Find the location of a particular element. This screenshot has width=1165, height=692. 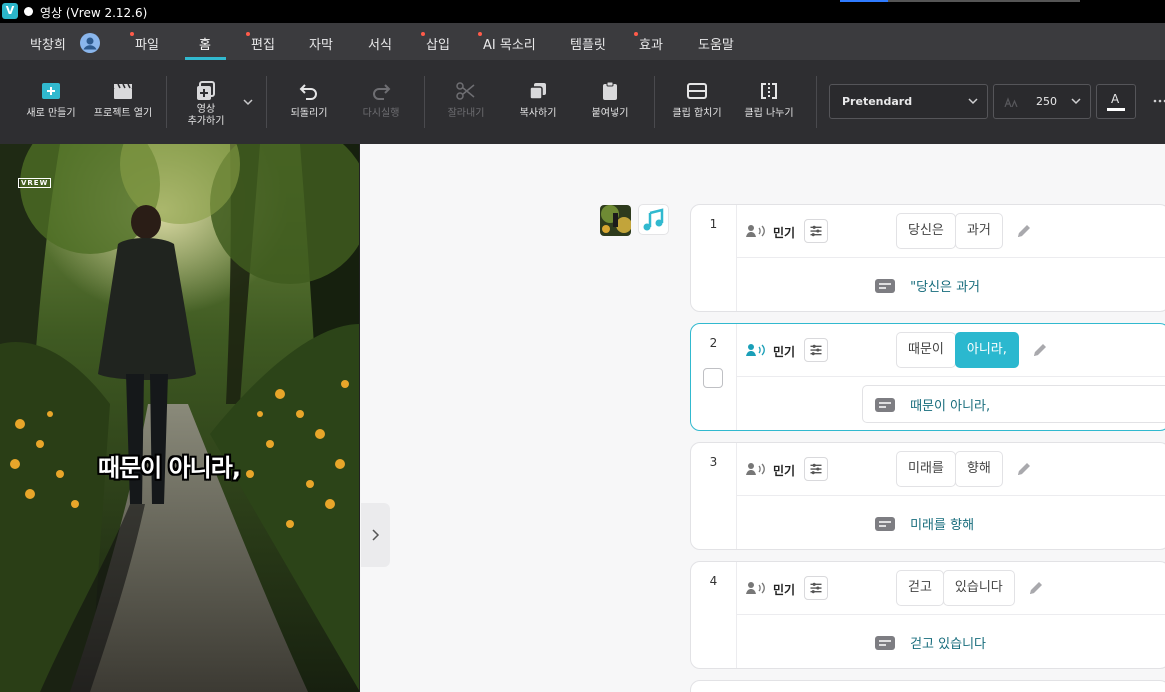

collapse-panel-button is located at coordinates (375, 535).